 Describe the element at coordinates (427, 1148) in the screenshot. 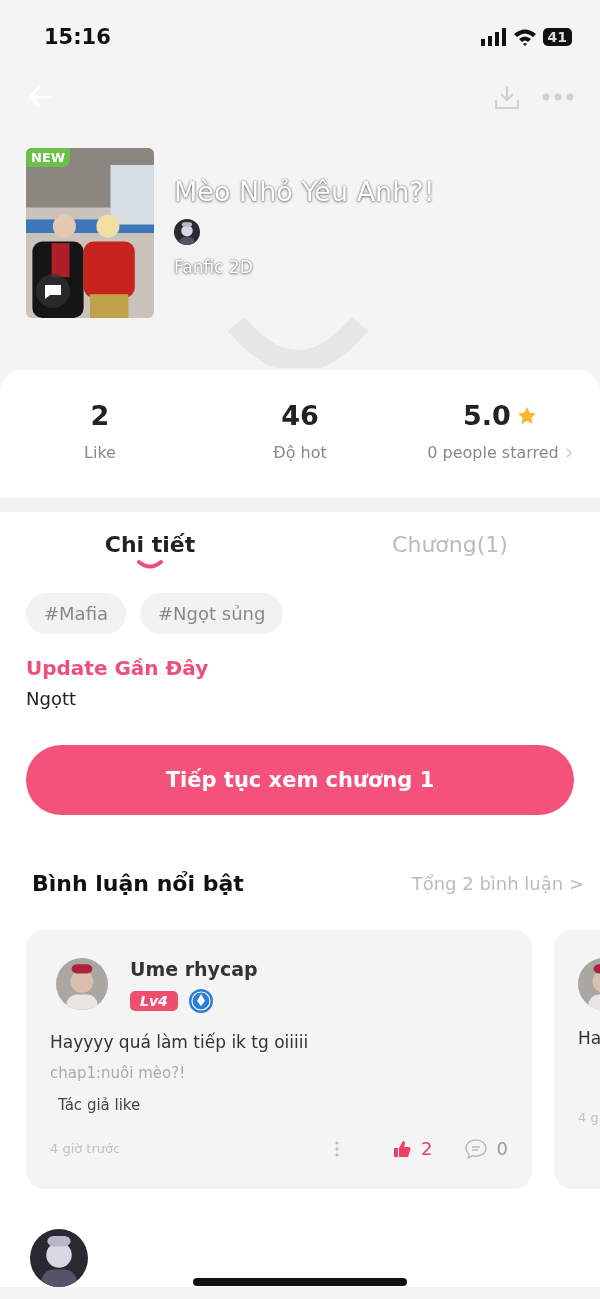

I see `like-count: 2` at that location.